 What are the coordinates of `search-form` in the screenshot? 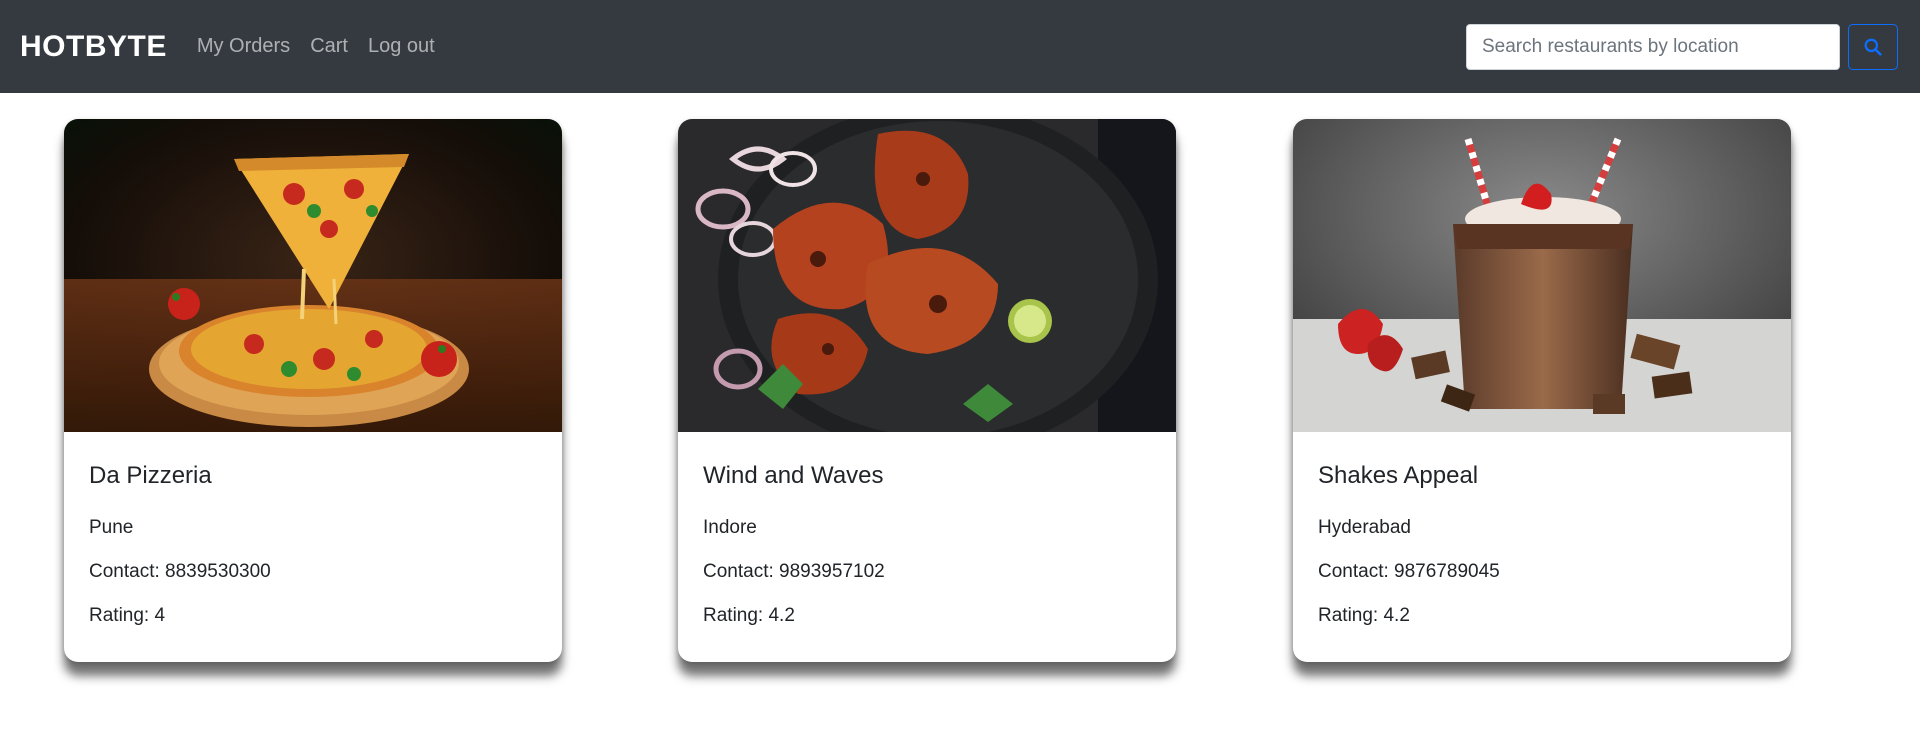 It's located at (1682, 46).